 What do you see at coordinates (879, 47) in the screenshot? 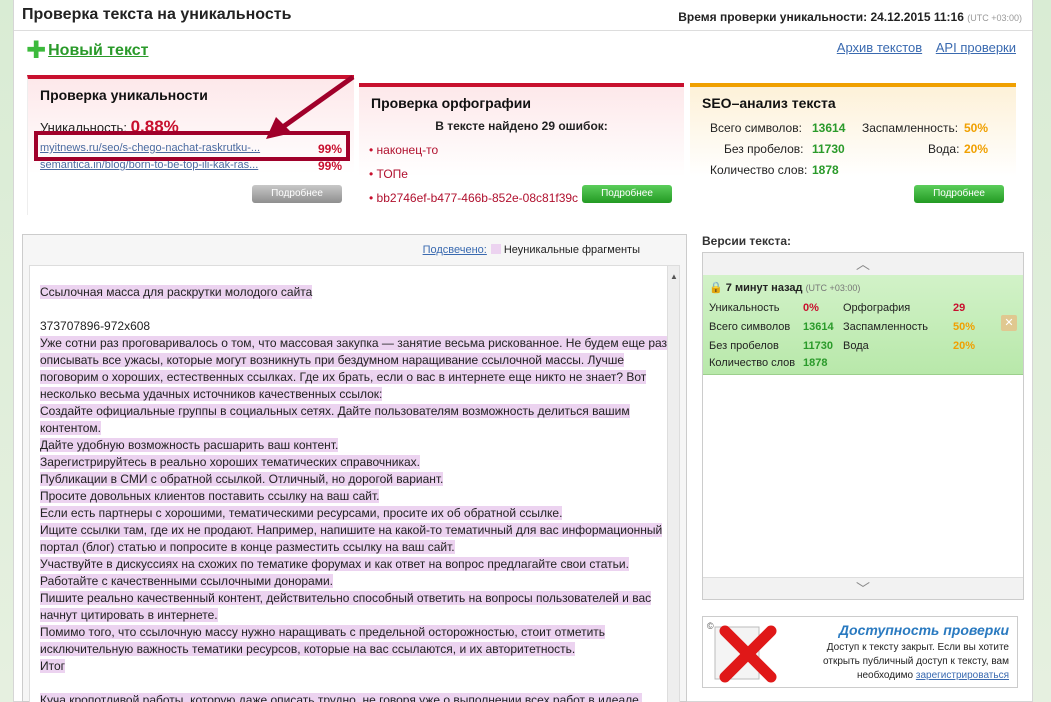
I see `archive-link: Архив текстов` at bounding box center [879, 47].